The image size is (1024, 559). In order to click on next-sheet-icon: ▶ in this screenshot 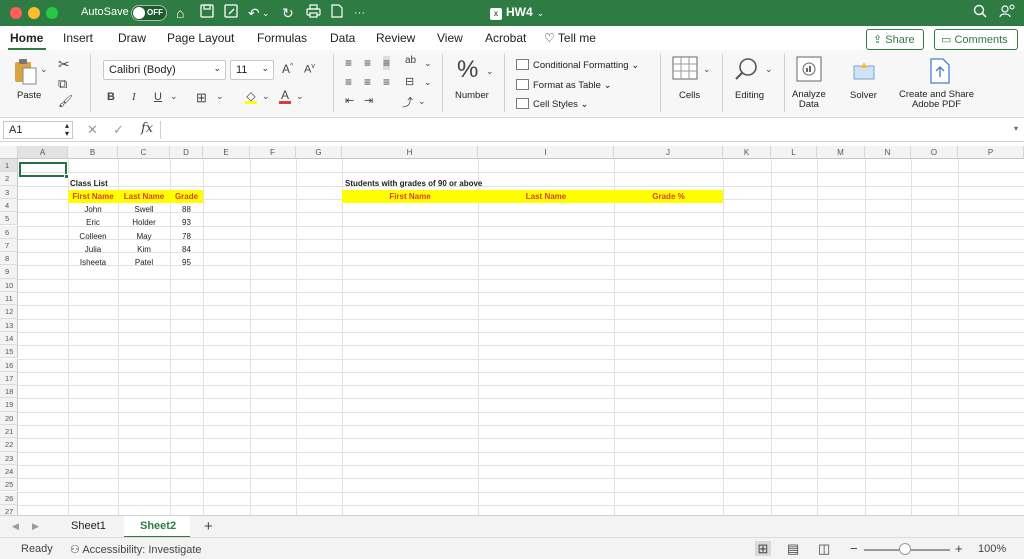, I will do `click(35, 526)`.